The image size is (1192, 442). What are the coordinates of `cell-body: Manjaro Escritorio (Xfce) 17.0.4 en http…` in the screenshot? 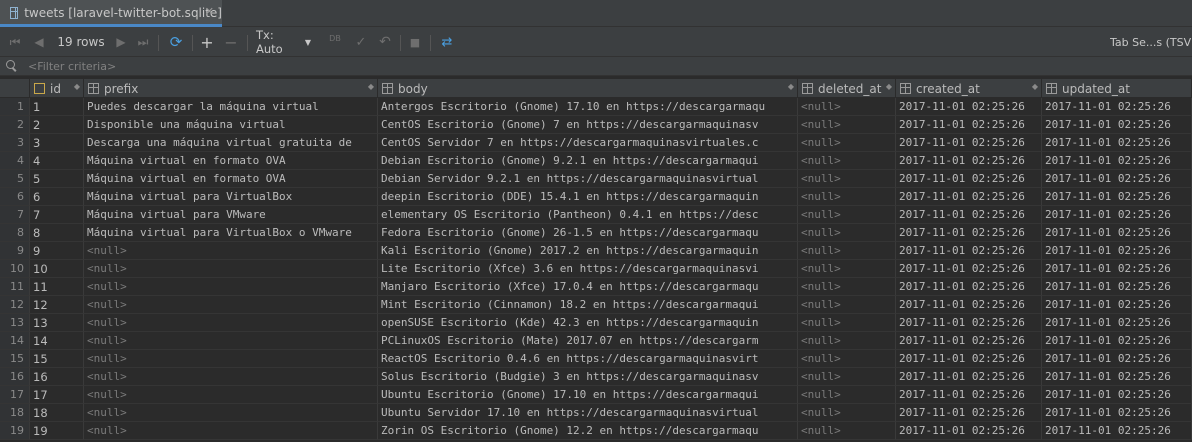 It's located at (588, 287).